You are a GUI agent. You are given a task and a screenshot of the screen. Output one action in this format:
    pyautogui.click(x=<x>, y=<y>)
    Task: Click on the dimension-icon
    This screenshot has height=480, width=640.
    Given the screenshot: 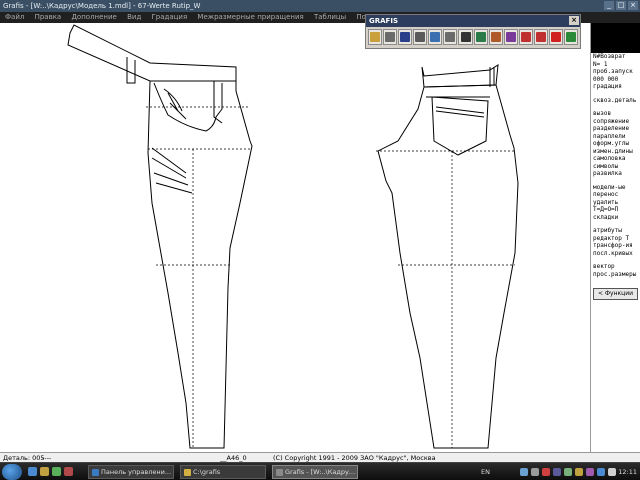 What is the action you would take?
    pyautogui.click(x=465, y=37)
    